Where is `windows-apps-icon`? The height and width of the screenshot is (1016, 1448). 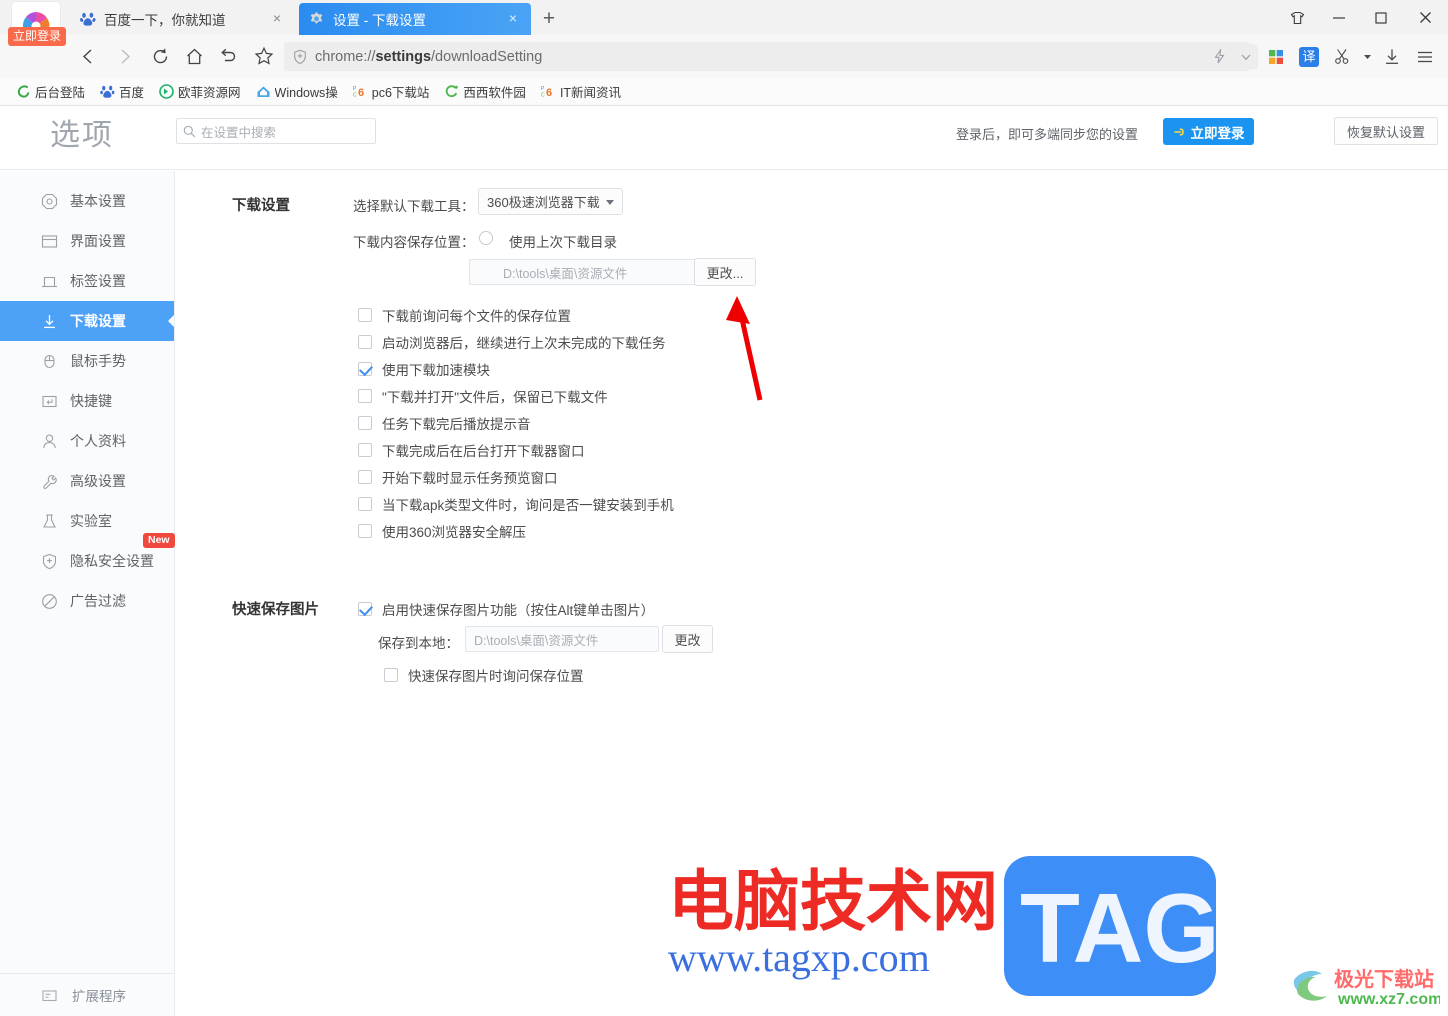 windows-apps-icon is located at coordinates (1276, 56).